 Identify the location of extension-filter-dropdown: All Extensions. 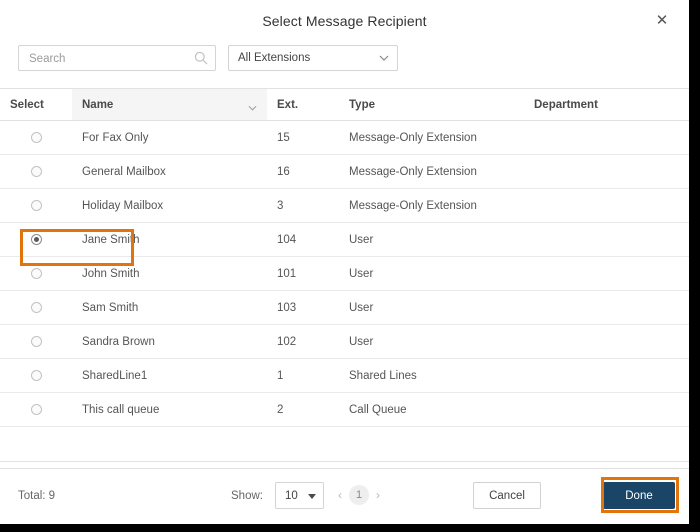
(313, 58).